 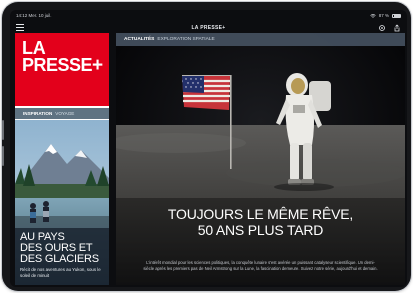 I want to click on status-date: Mer. 10 juil., so click(x=40, y=15).